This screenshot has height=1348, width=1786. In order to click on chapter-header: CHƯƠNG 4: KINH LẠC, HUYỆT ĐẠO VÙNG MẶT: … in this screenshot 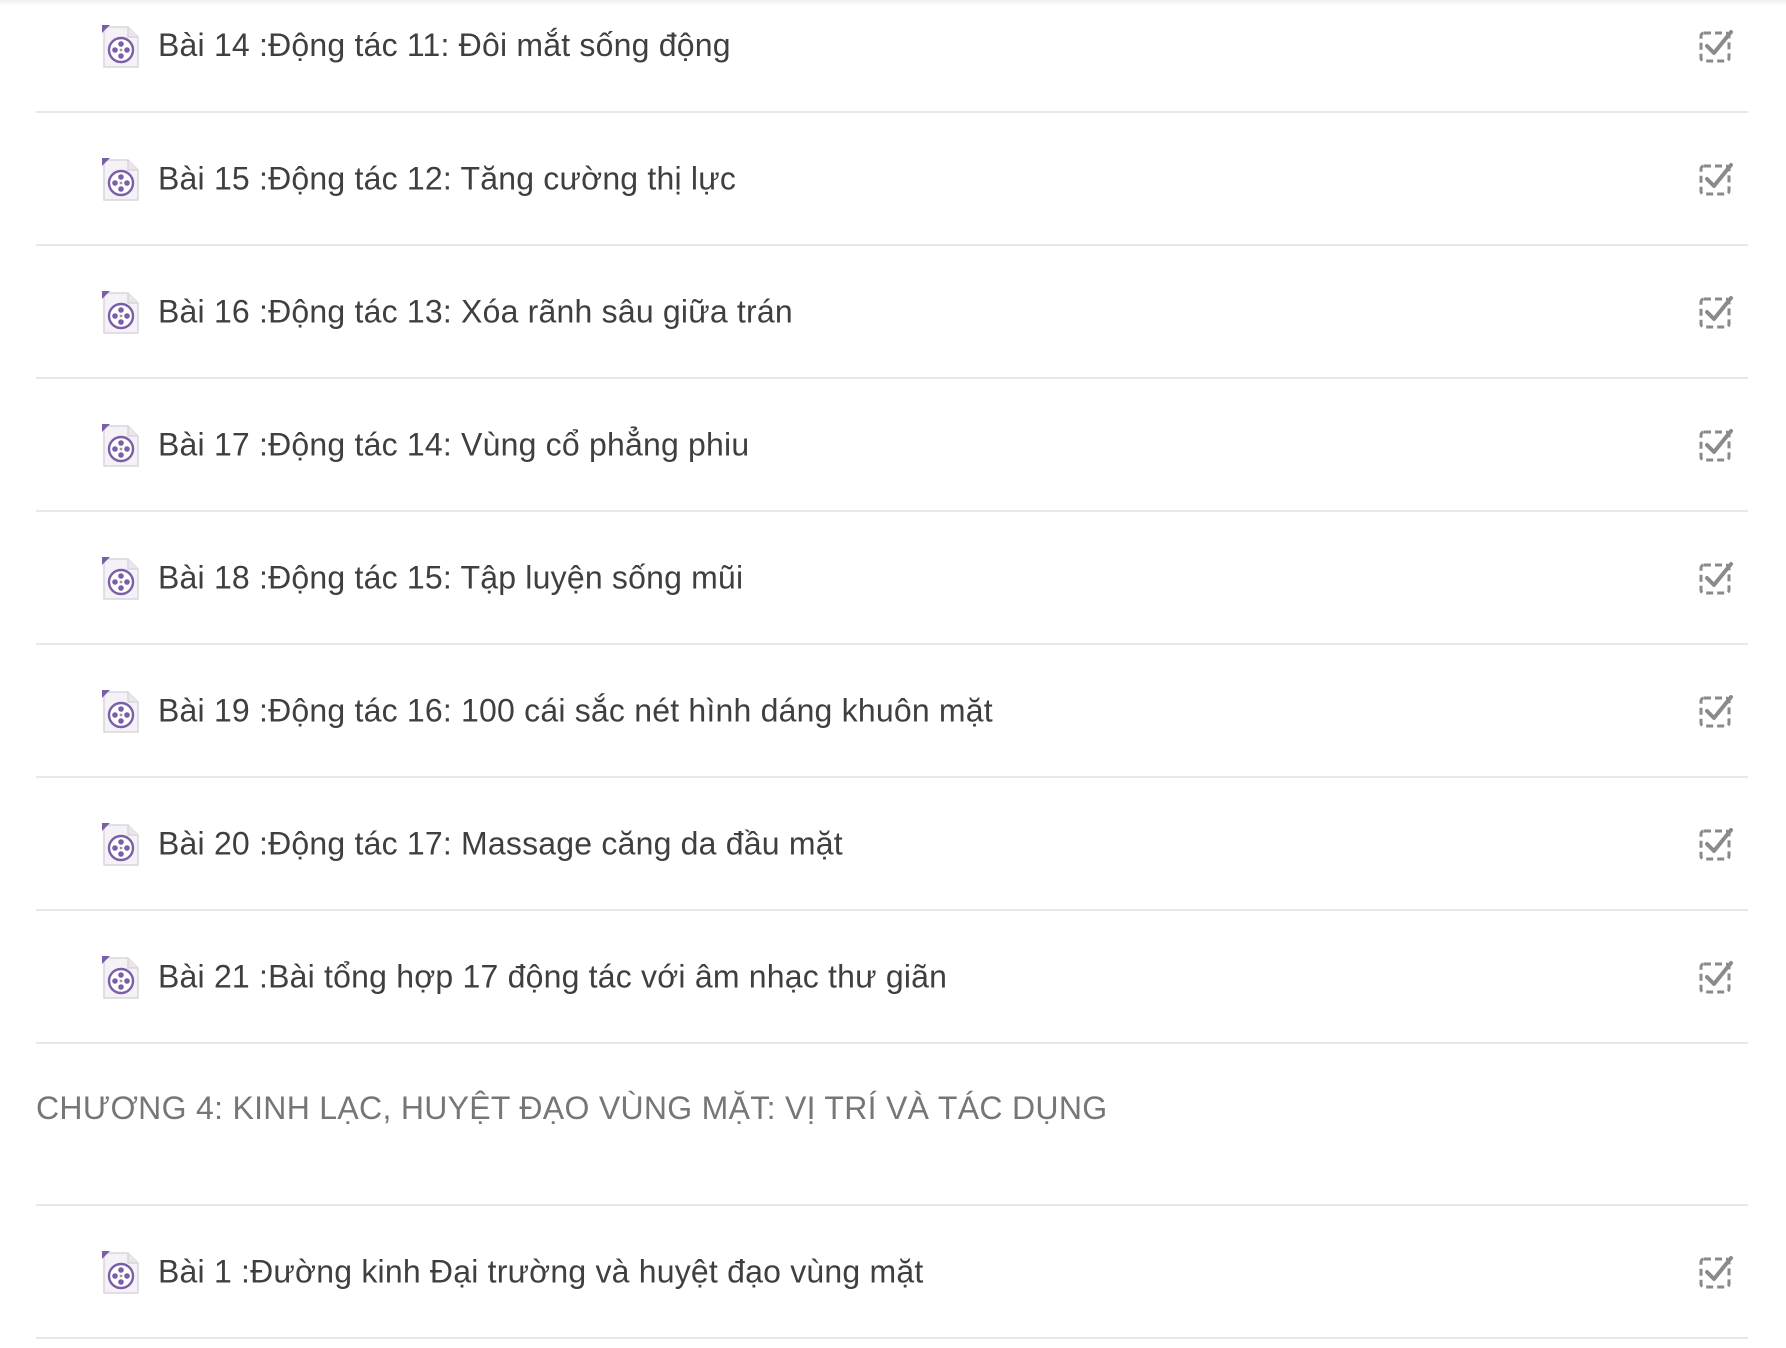, I will do `click(892, 1125)`.